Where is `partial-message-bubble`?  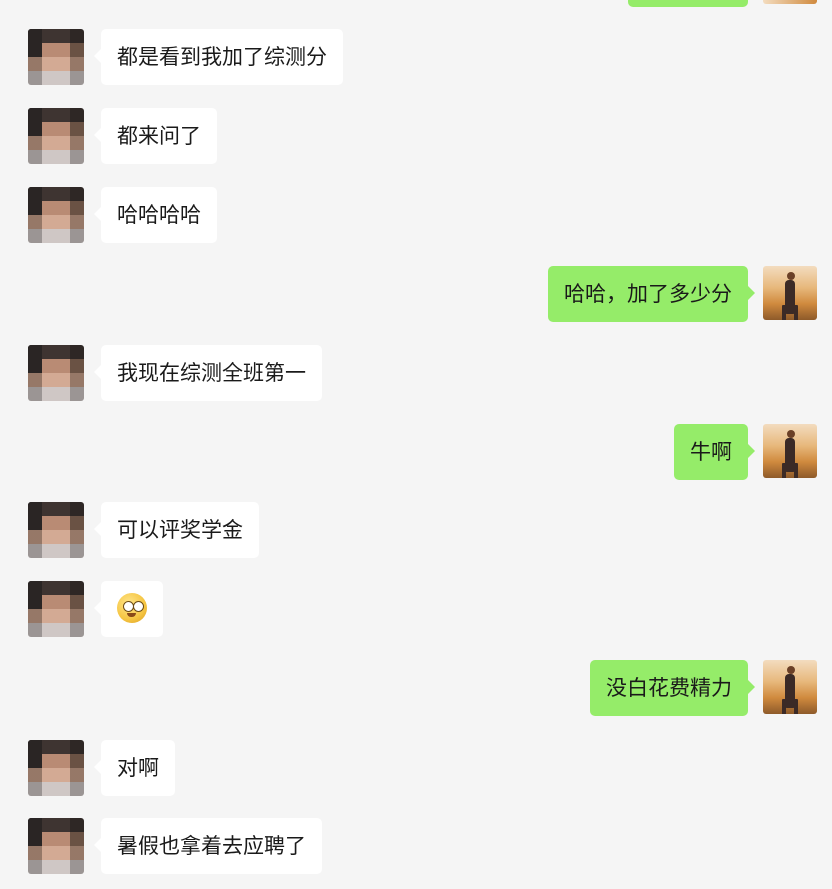 partial-message-bubble is located at coordinates (688, 3).